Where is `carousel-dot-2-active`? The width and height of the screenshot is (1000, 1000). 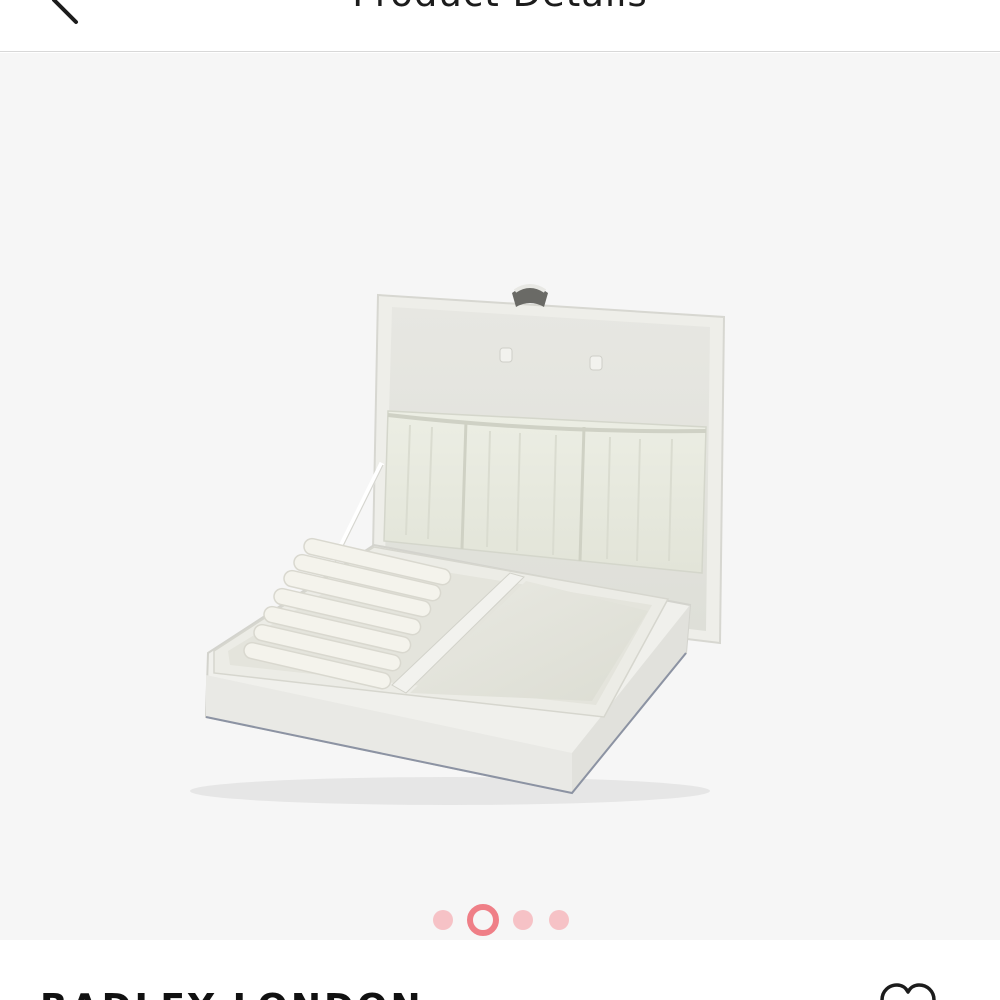 carousel-dot-2-active is located at coordinates (483, 920).